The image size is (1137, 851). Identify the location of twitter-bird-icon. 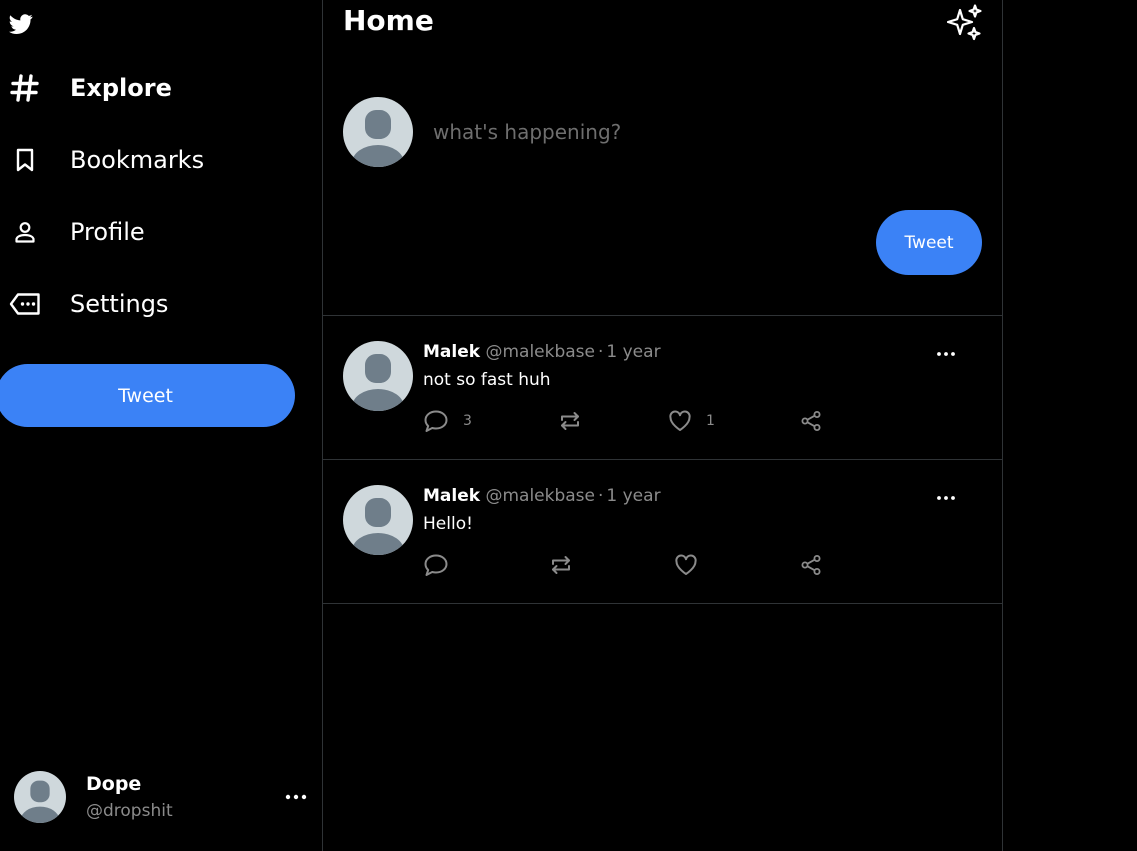
(21, 24).